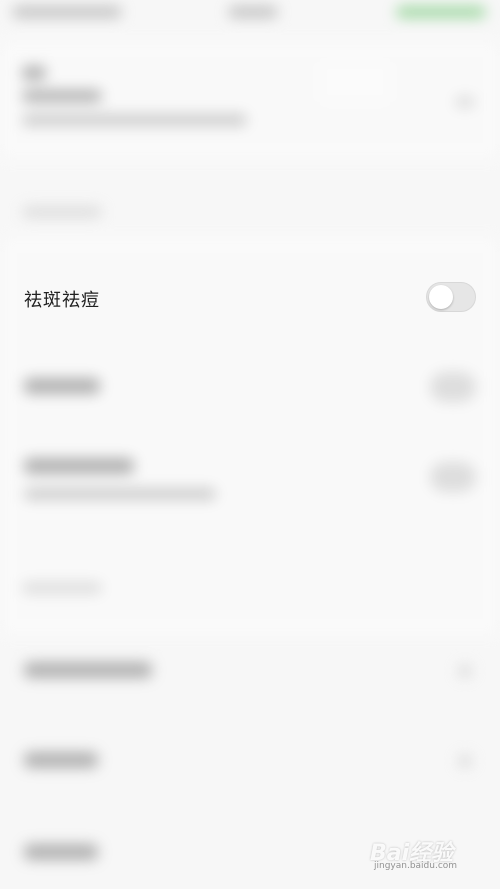 The width and height of the screenshot is (500, 889). I want to click on setting-row-freckle-acne: 祛斑祛痘, so click(250, 298).